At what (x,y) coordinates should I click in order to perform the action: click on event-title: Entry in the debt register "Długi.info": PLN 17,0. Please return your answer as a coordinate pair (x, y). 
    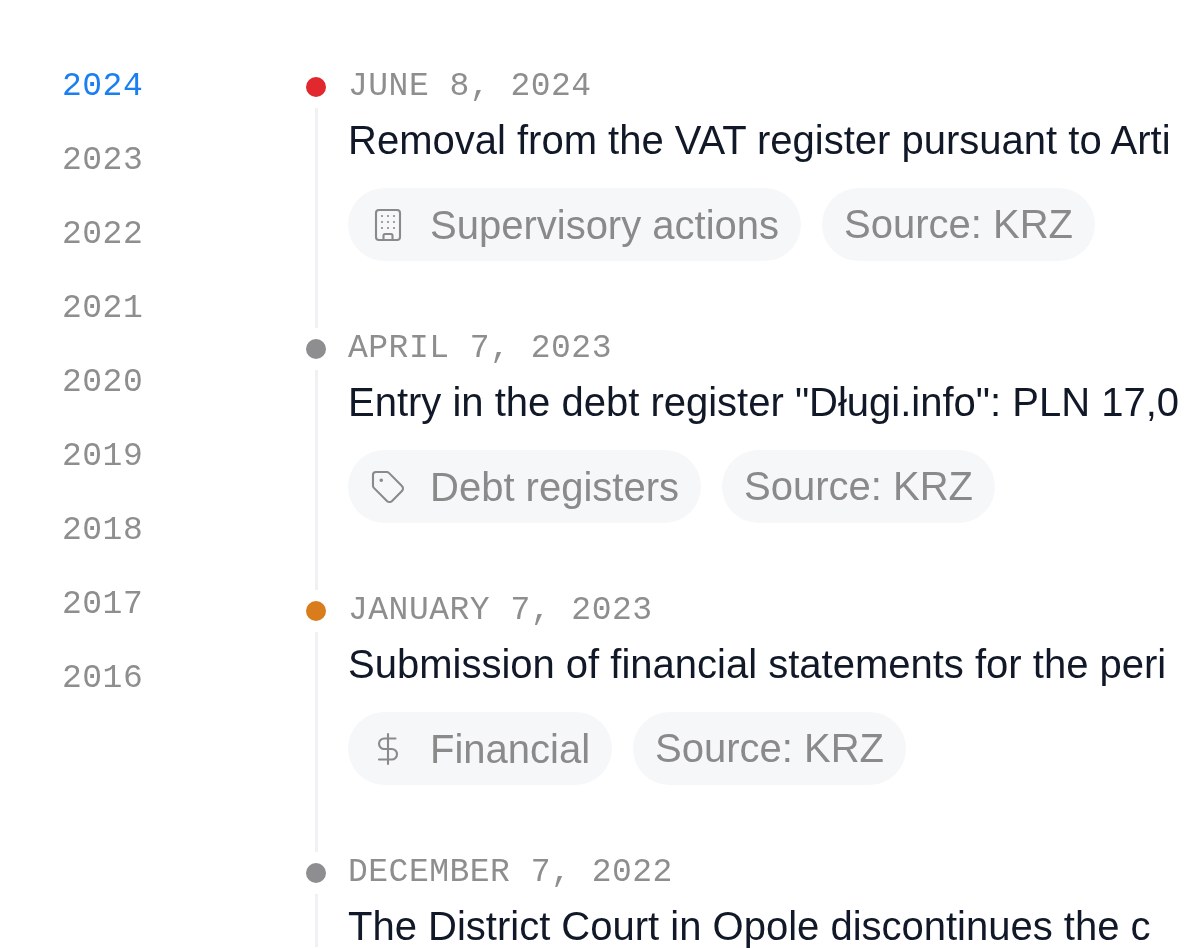
    Looking at the image, I should click on (764, 402).